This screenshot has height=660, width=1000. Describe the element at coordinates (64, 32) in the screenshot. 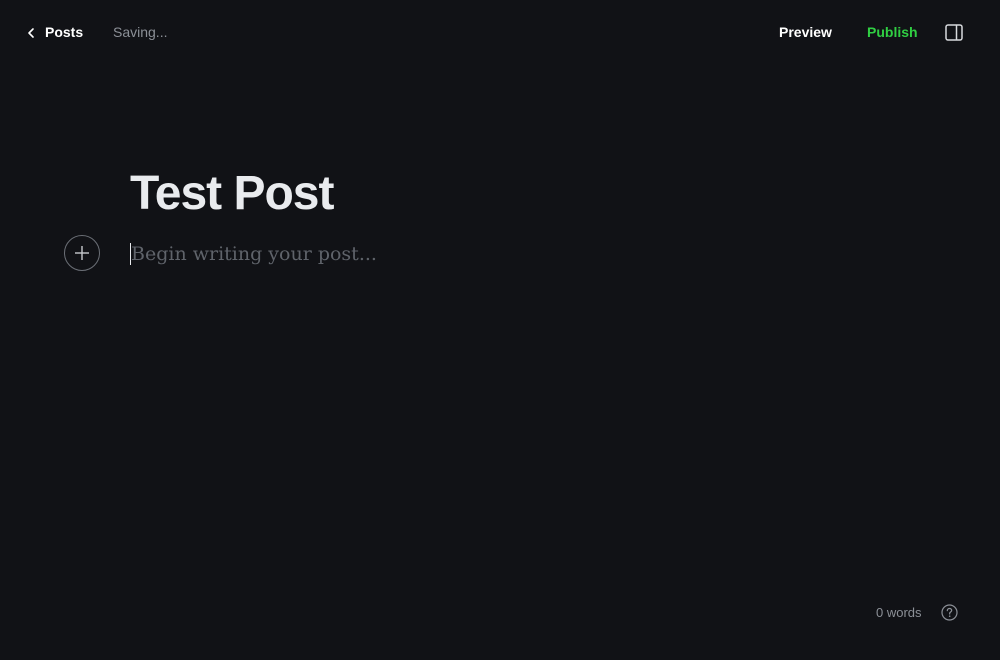

I see `back-link-label: Posts` at that location.